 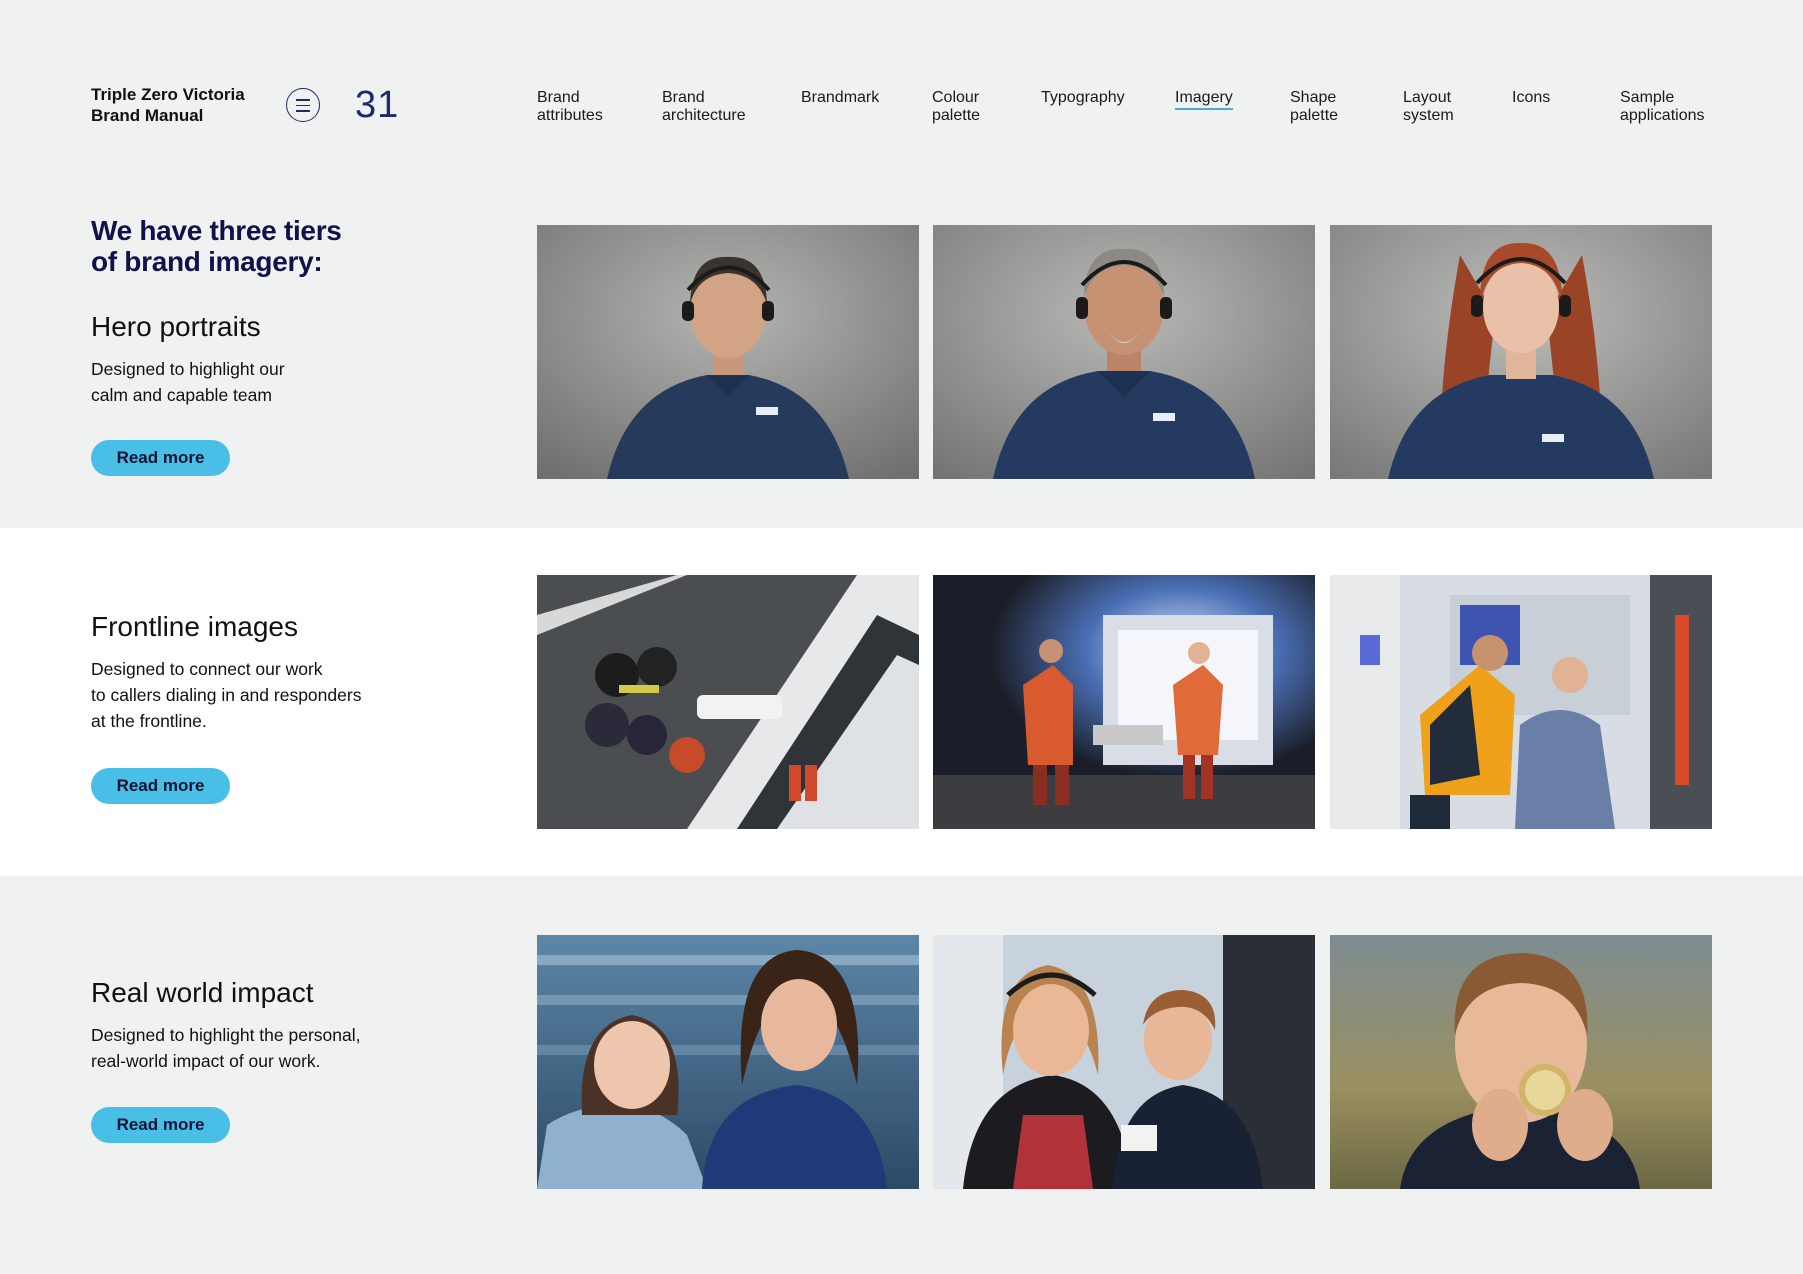 I want to click on nav-imagery: Imagery, so click(x=1204, y=99).